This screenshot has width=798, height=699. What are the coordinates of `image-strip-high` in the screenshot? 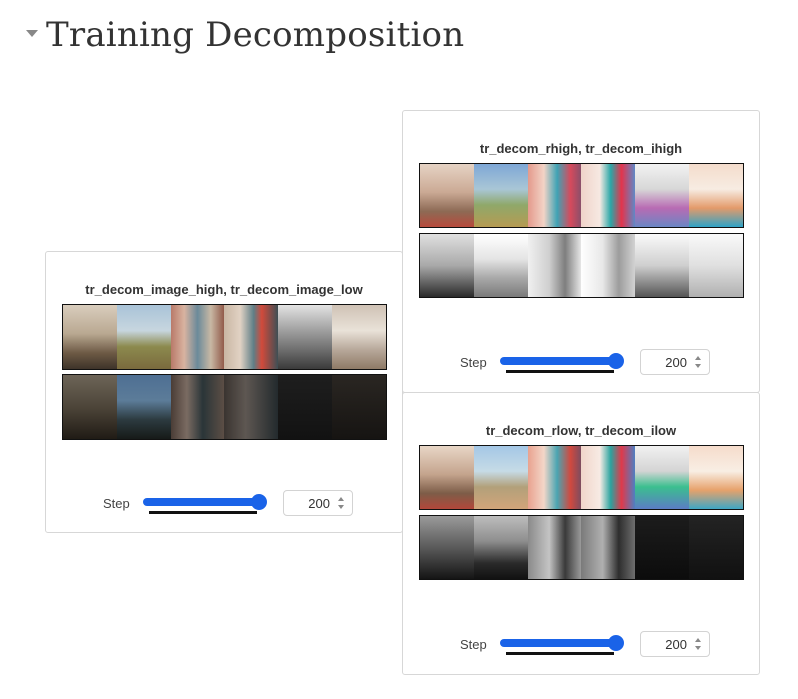 It's located at (224, 337).